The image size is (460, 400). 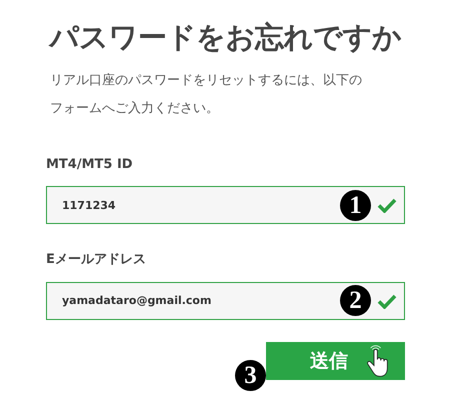 I want to click on field-label: MT4/MT5 ID, so click(x=89, y=165).